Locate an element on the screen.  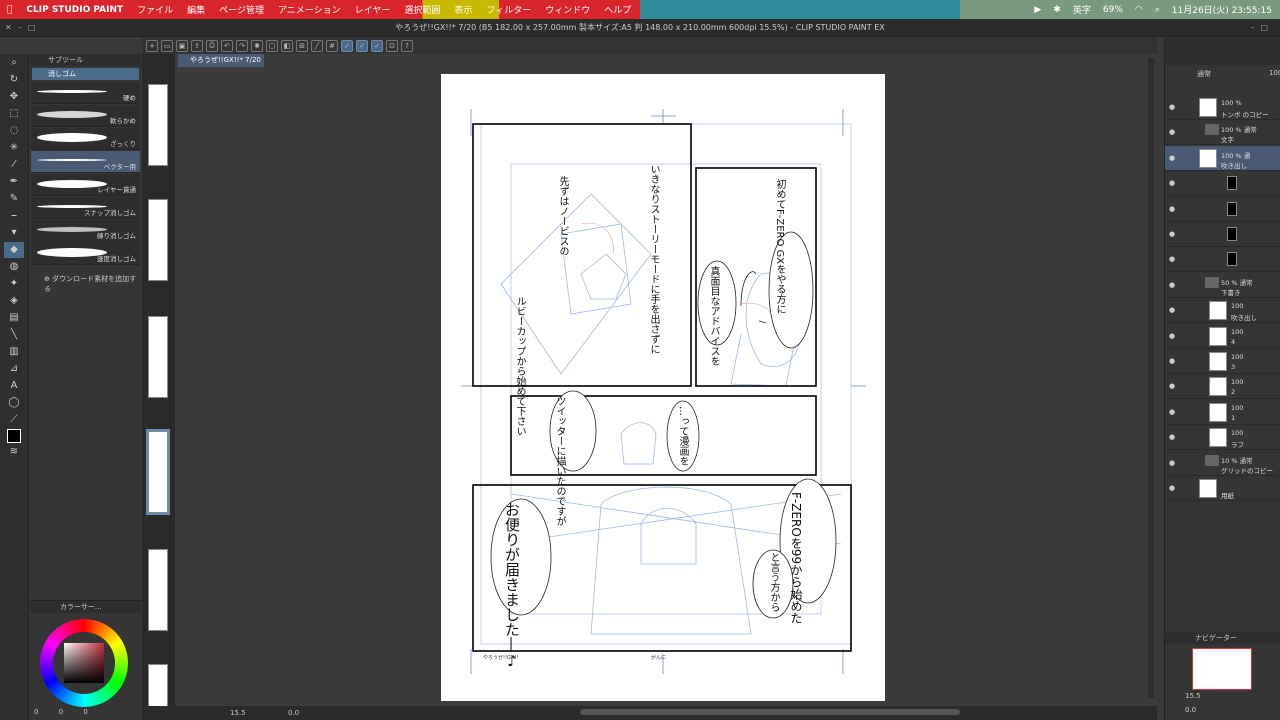
magic-wand-icon: ✳ is located at coordinates (14, 148).